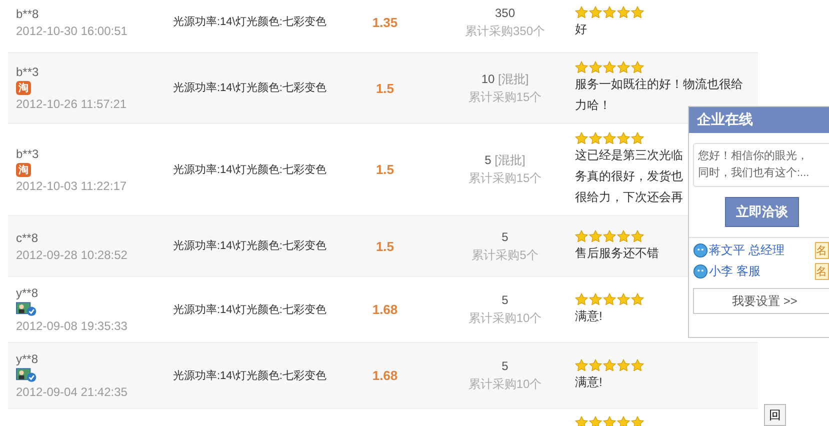 This screenshot has width=829, height=426. What do you see at coordinates (505, 79) in the screenshot?
I see `quantity: 10 [混批]` at bounding box center [505, 79].